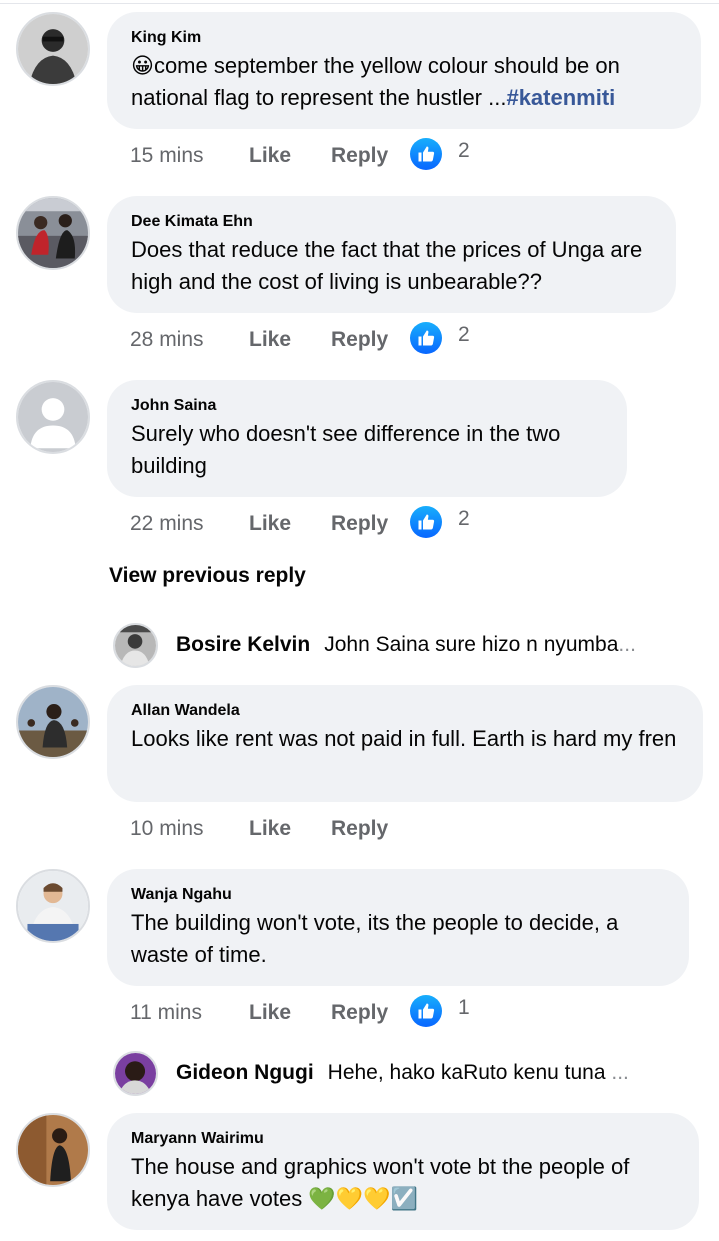  Describe the element at coordinates (245, 1073) in the screenshot. I see `reply-author: Gideon Ngugi` at that location.